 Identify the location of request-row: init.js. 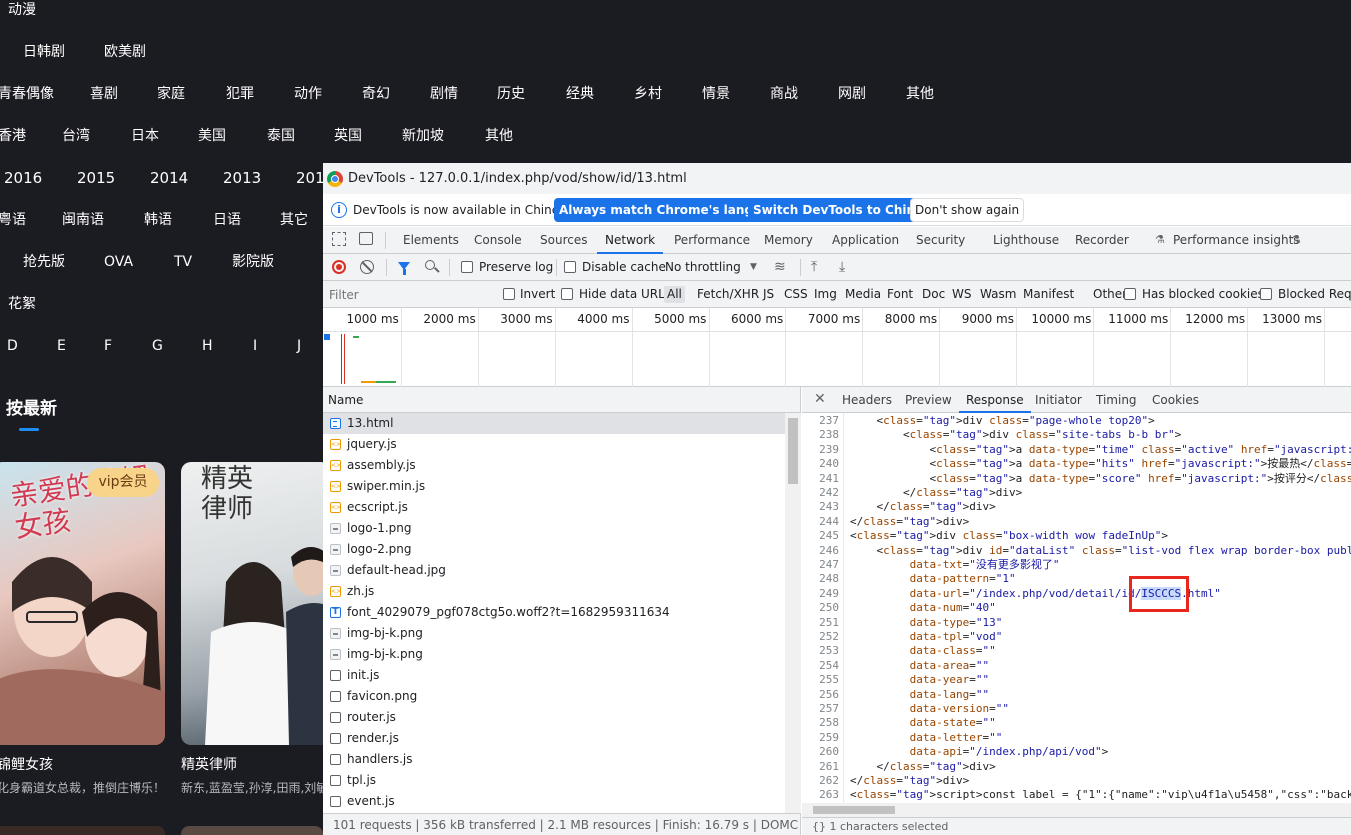
(554, 675).